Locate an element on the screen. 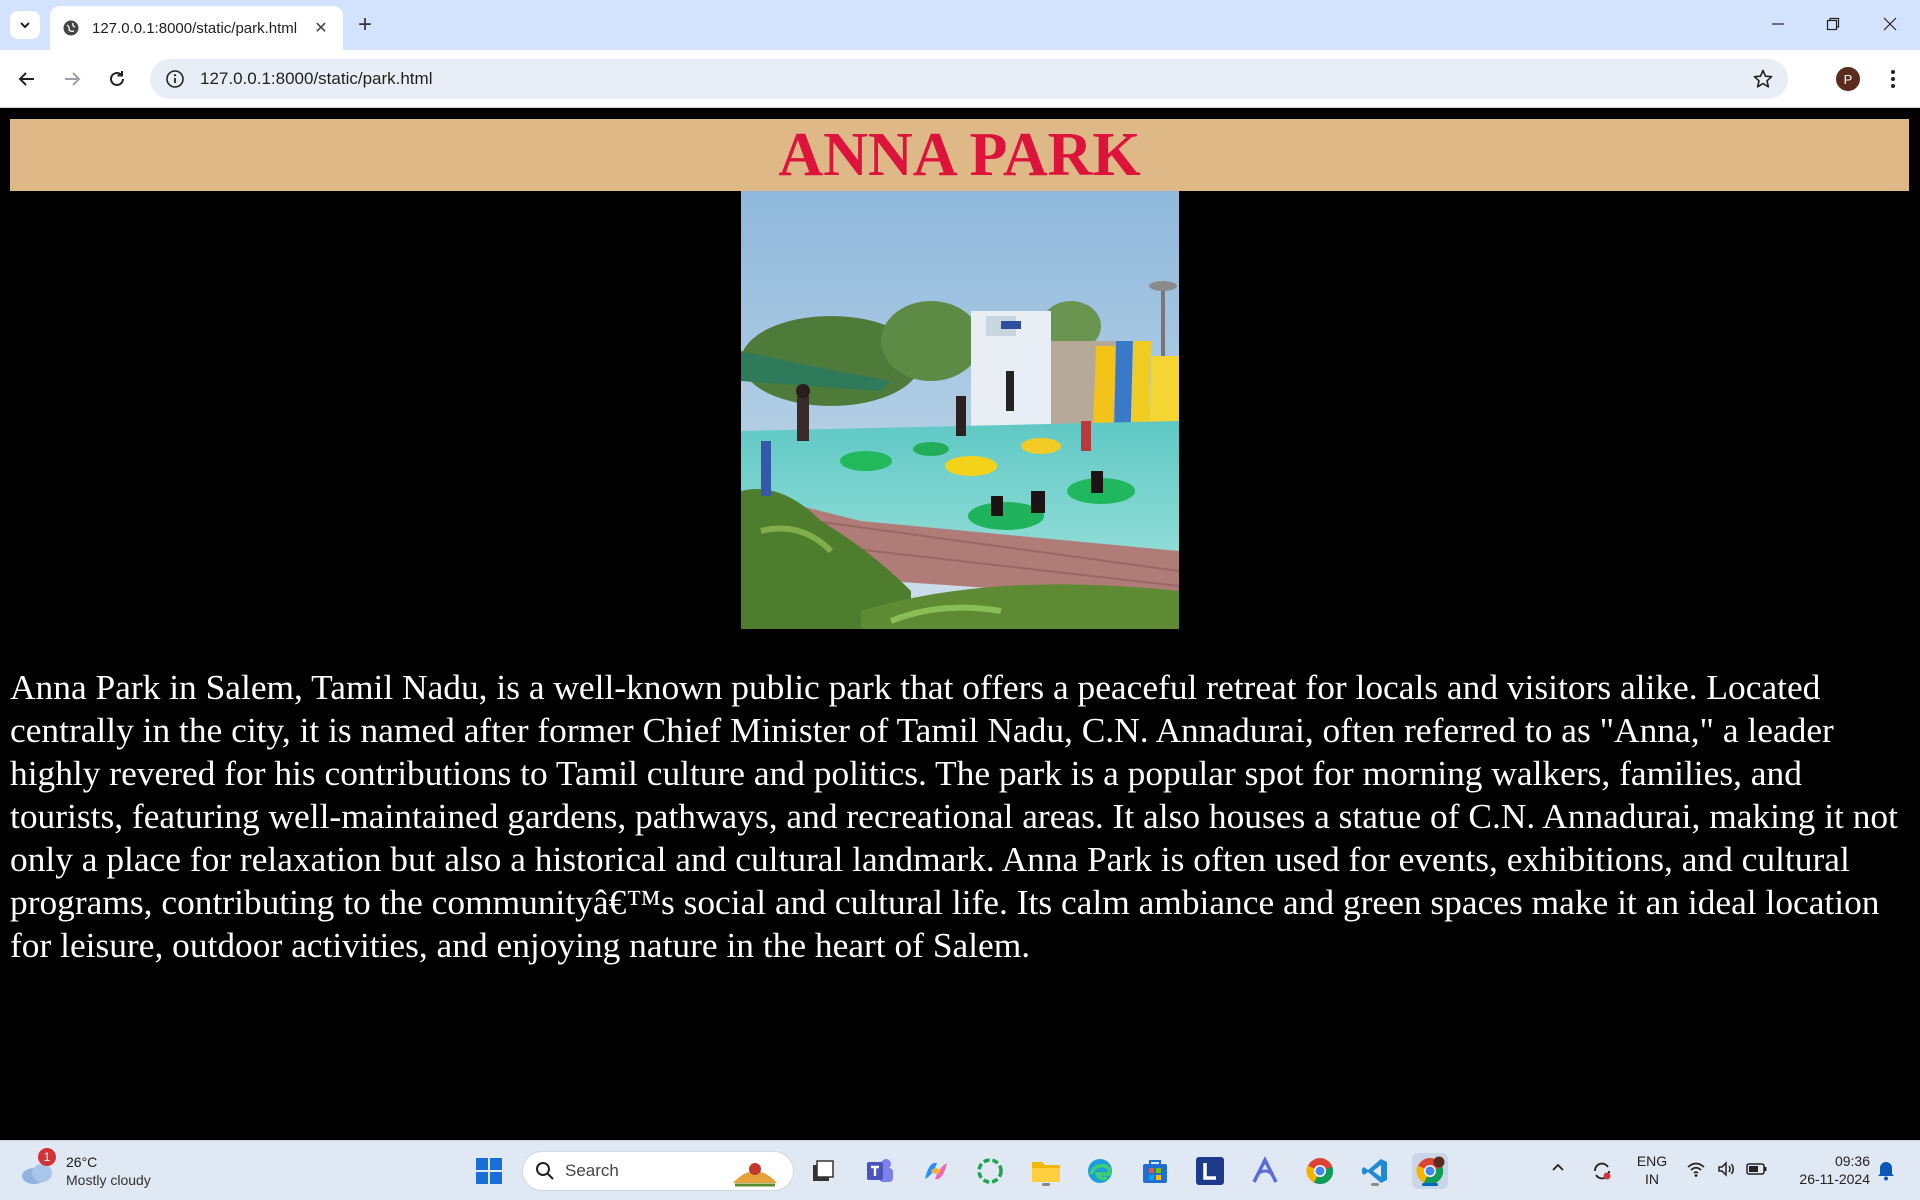 This screenshot has height=1200, width=1920. tab-search-button is located at coordinates (25, 25).